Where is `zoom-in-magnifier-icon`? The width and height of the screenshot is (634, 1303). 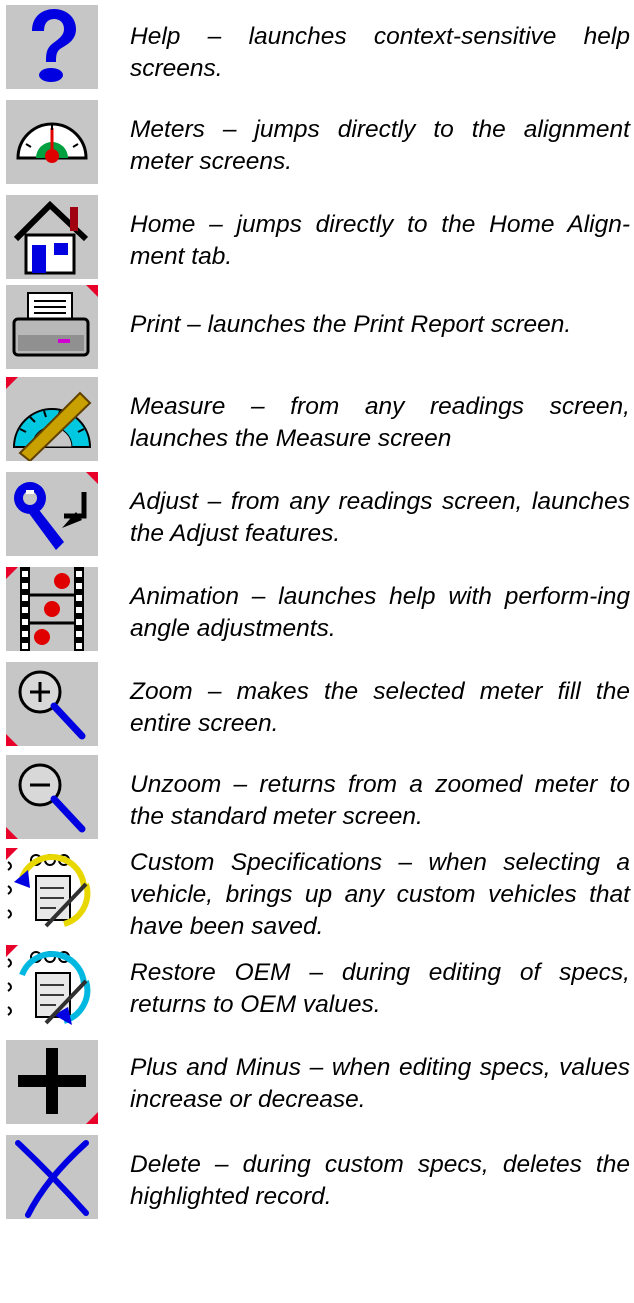
zoom-in-magnifier-icon is located at coordinates (52, 704).